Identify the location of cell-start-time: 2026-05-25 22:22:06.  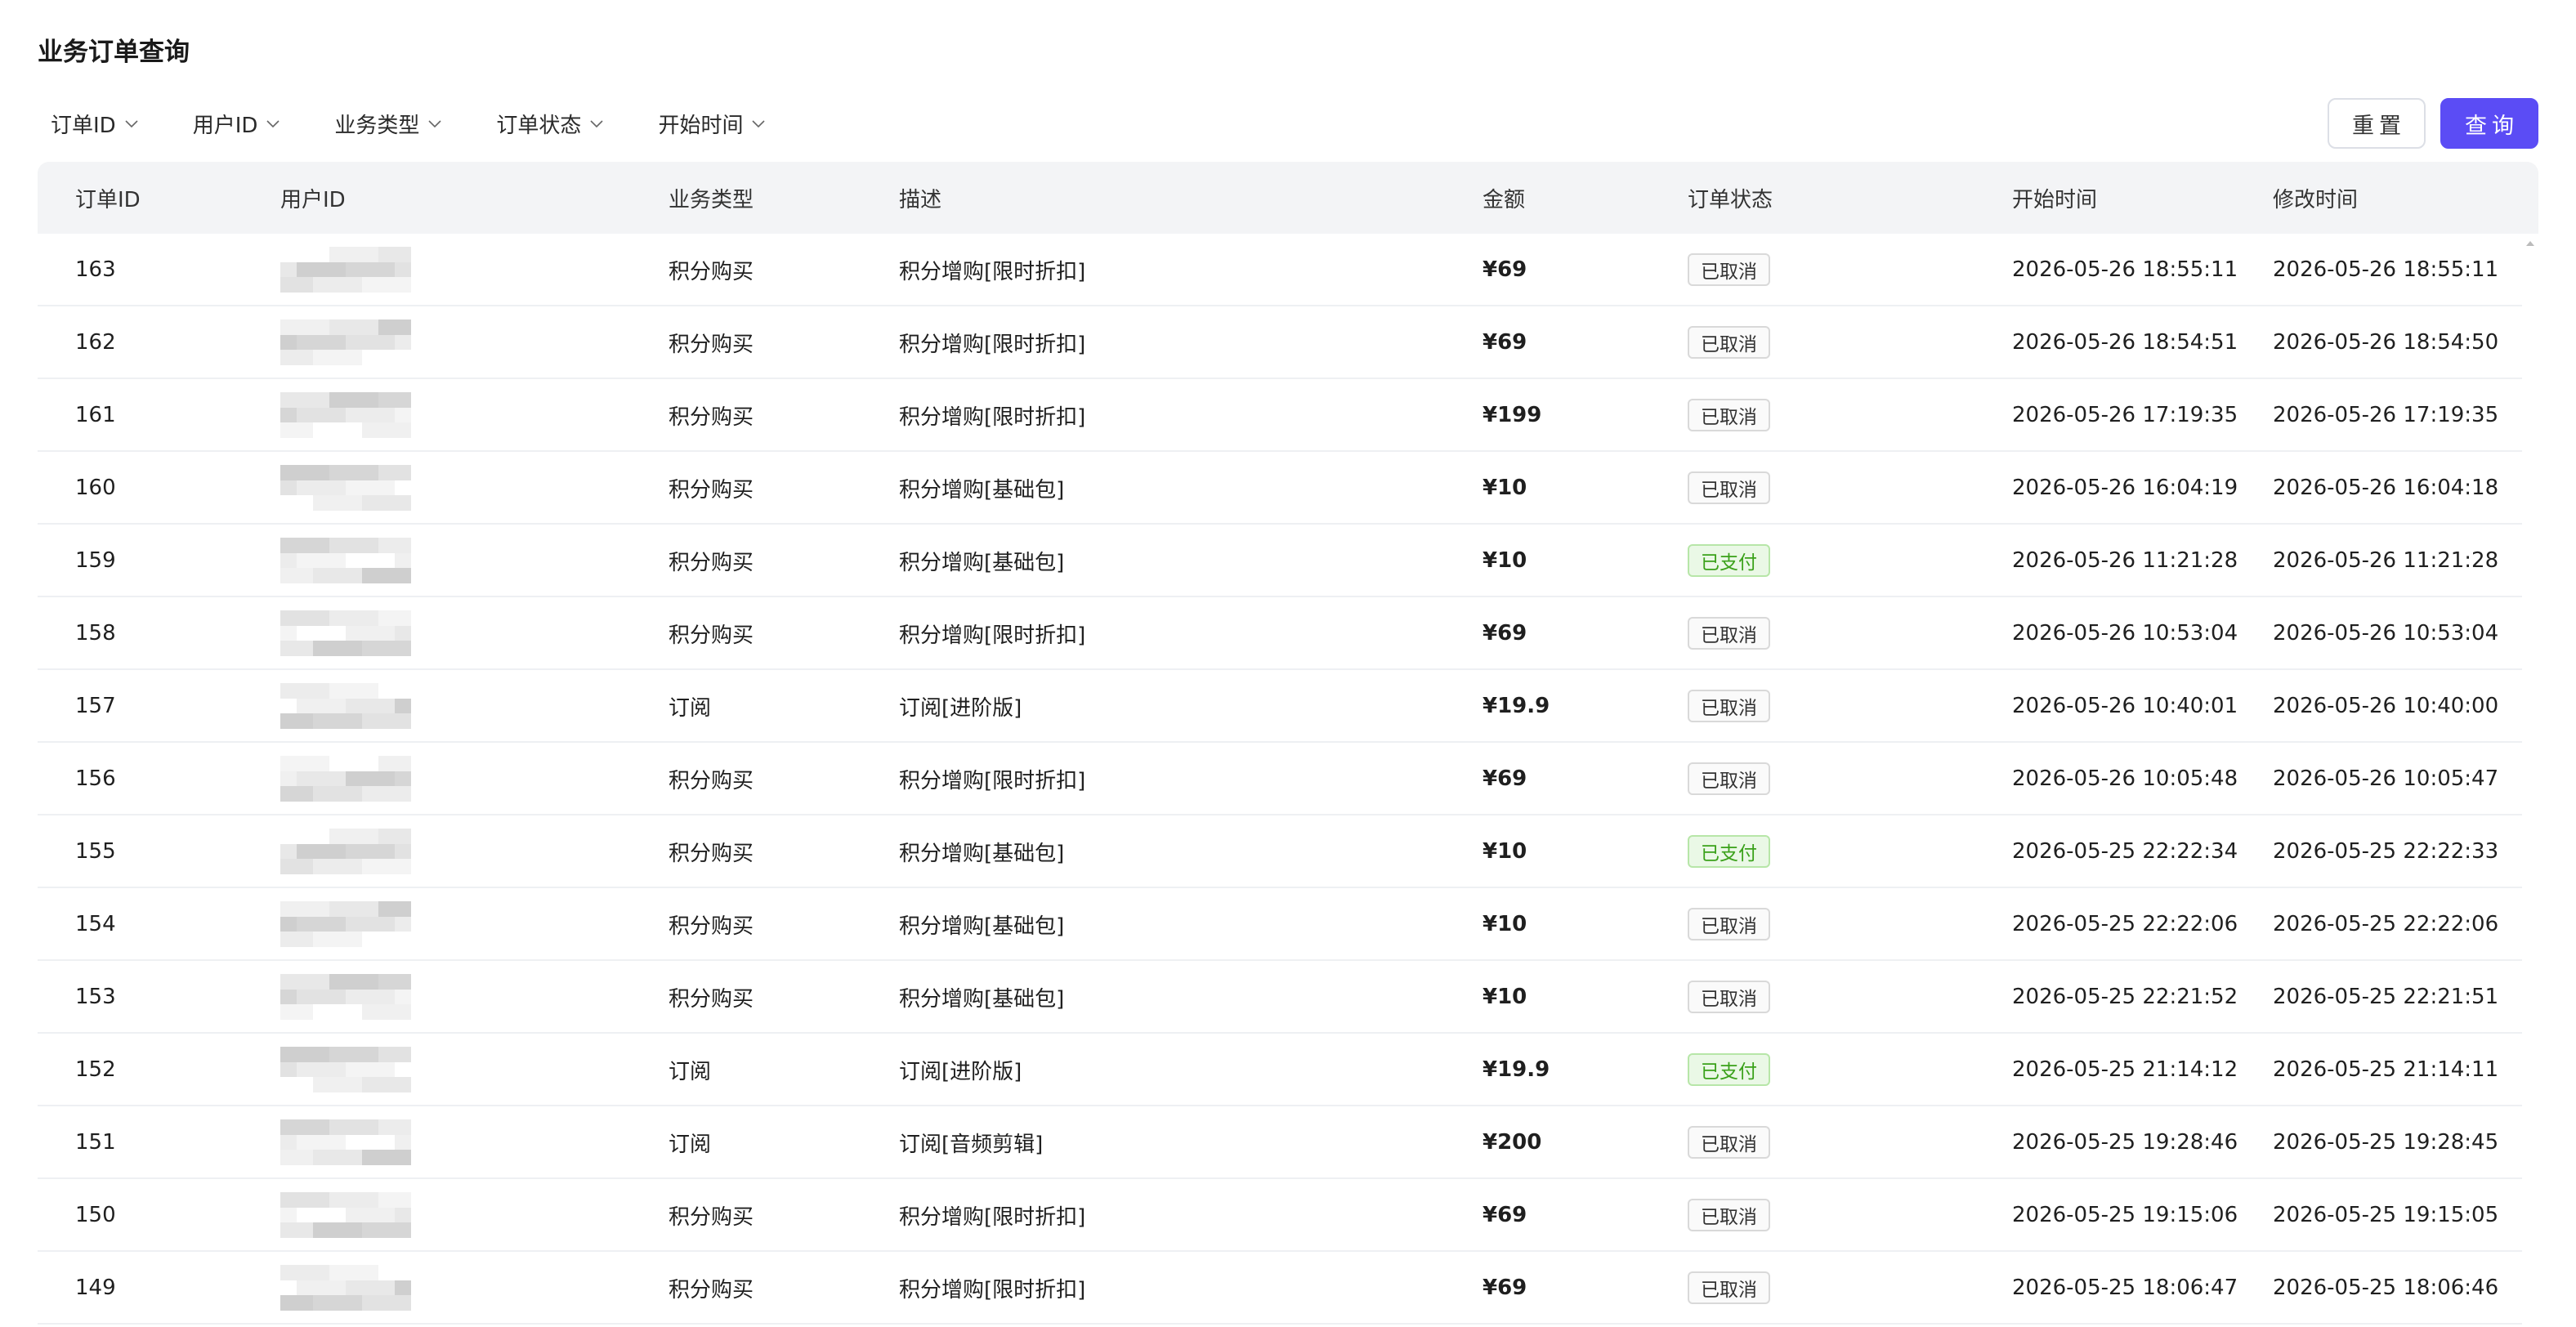
(2125, 924).